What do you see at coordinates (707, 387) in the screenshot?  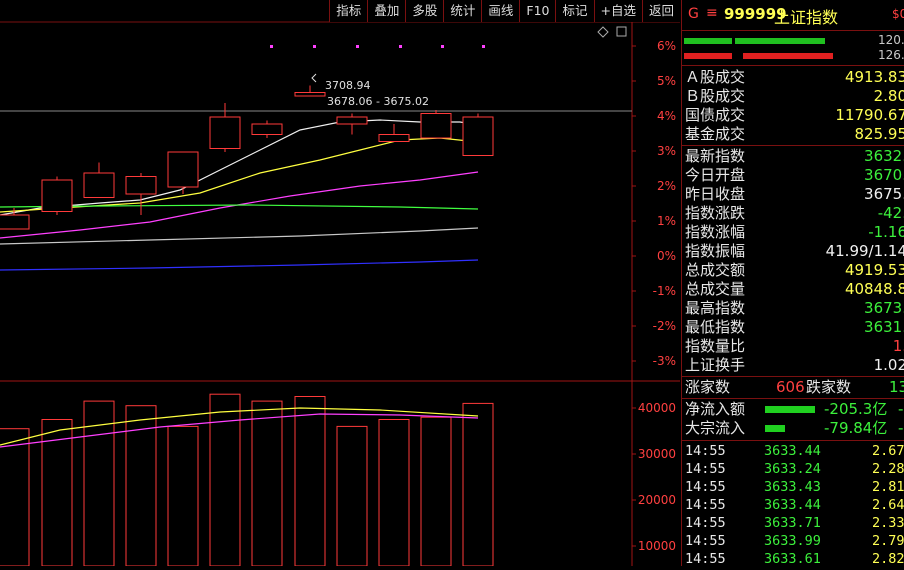 I see `up-count-label: 涨家数` at bounding box center [707, 387].